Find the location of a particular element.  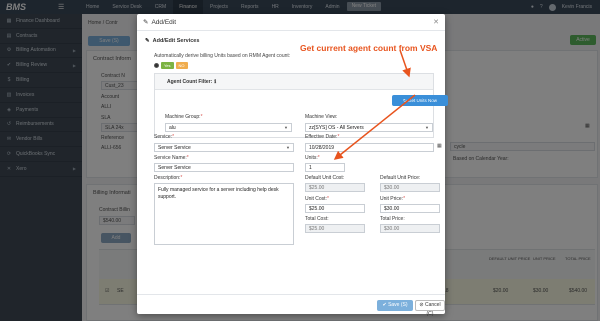

arrow-to-units is located at coordinates (374, 127).